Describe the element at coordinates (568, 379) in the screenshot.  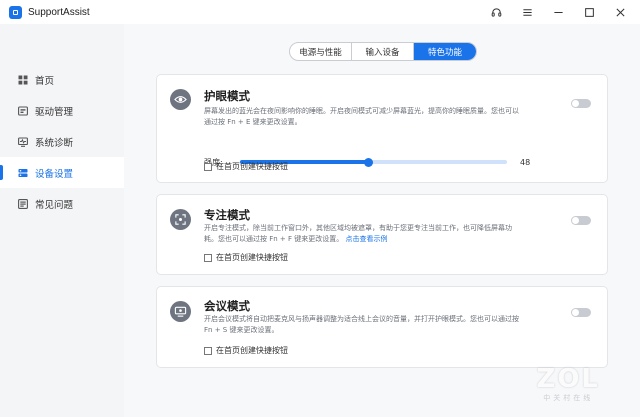
I see `watermark-logo-text: ZOL` at that location.